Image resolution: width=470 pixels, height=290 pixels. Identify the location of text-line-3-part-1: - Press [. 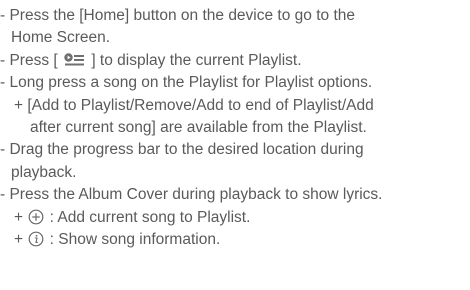
(31, 60).